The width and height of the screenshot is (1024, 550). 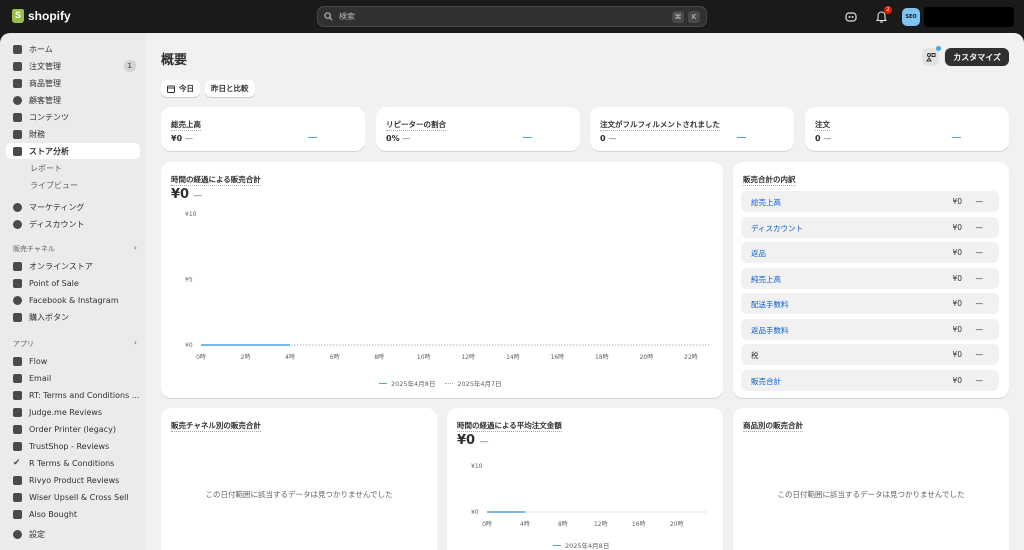 What do you see at coordinates (969, 17) in the screenshot?
I see `store-name-redacted` at bounding box center [969, 17].